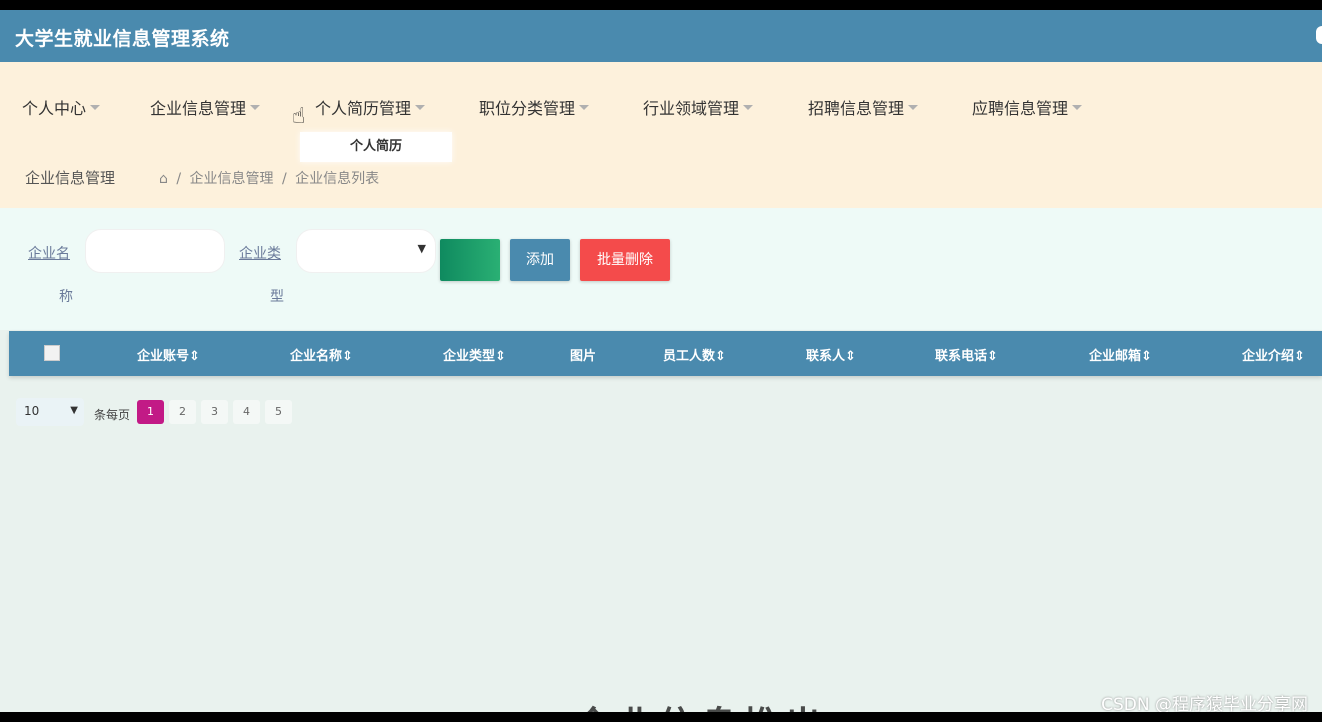  What do you see at coordinates (168, 354) in the screenshot?
I see `column-company-account: 企业账号⇕` at bounding box center [168, 354].